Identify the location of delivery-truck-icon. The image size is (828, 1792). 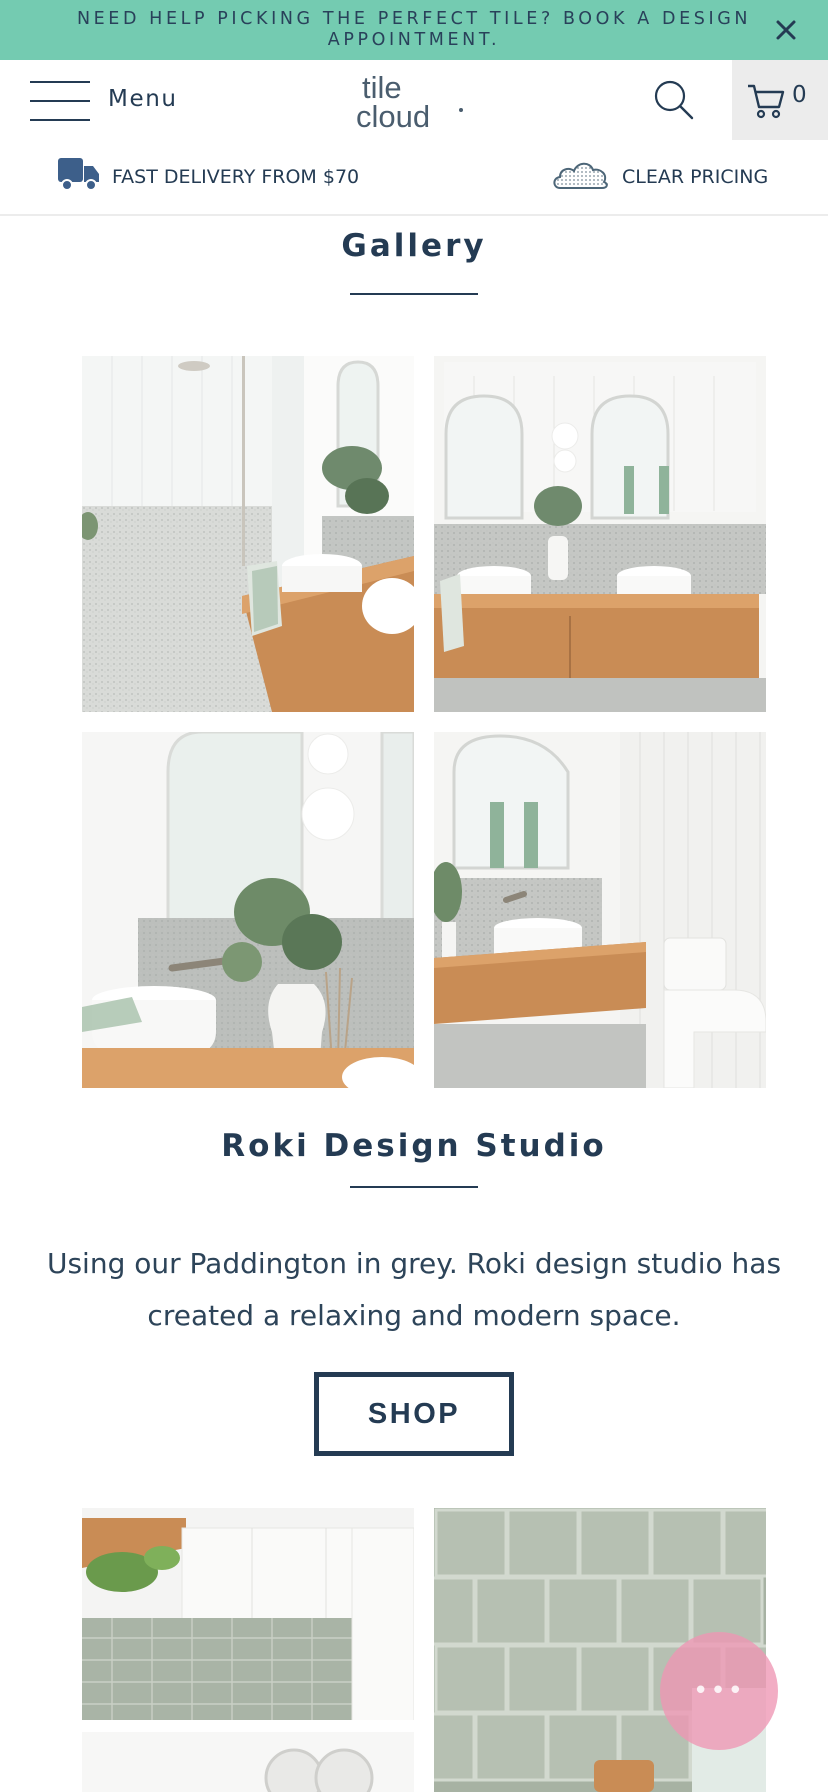
(79, 177).